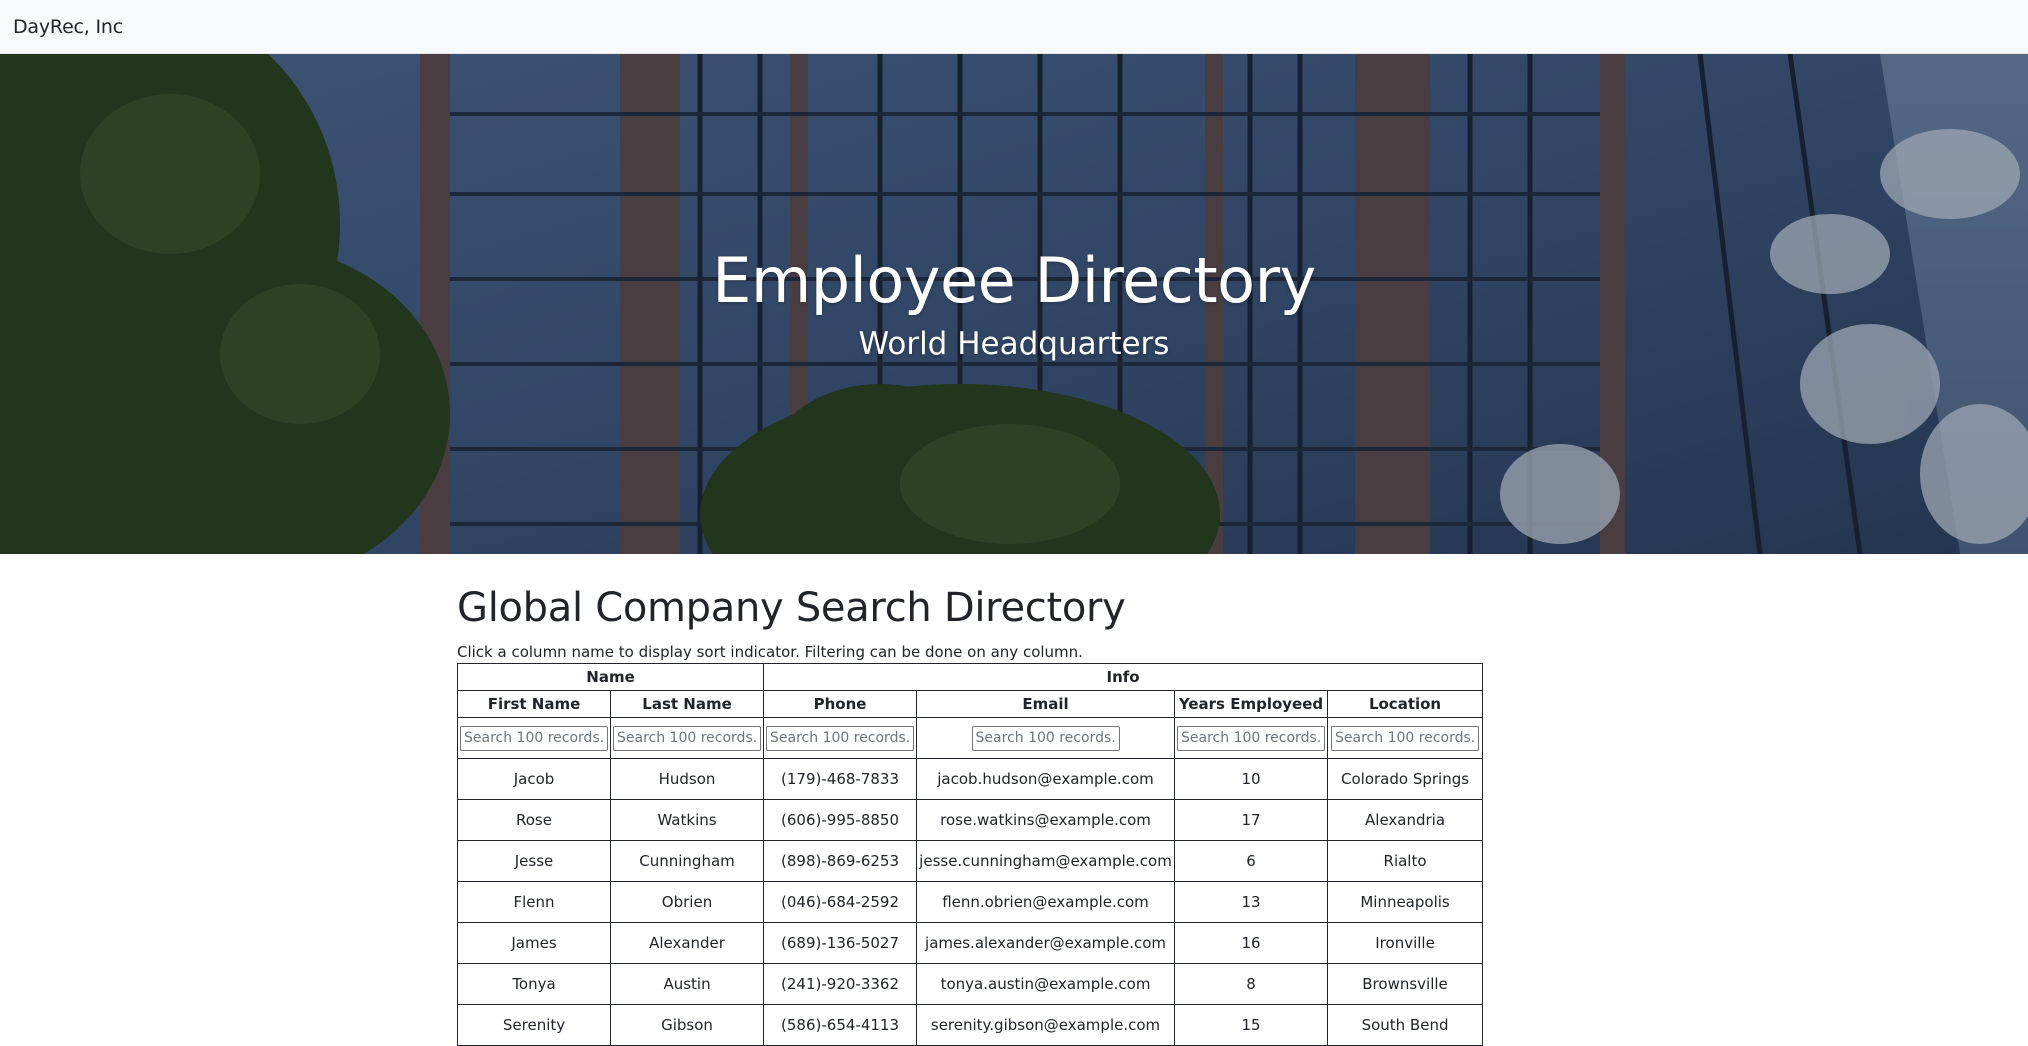 This screenshot has width=2028, height=1046. I want to click on cell-first-name: Flenn, so click(534, 902).